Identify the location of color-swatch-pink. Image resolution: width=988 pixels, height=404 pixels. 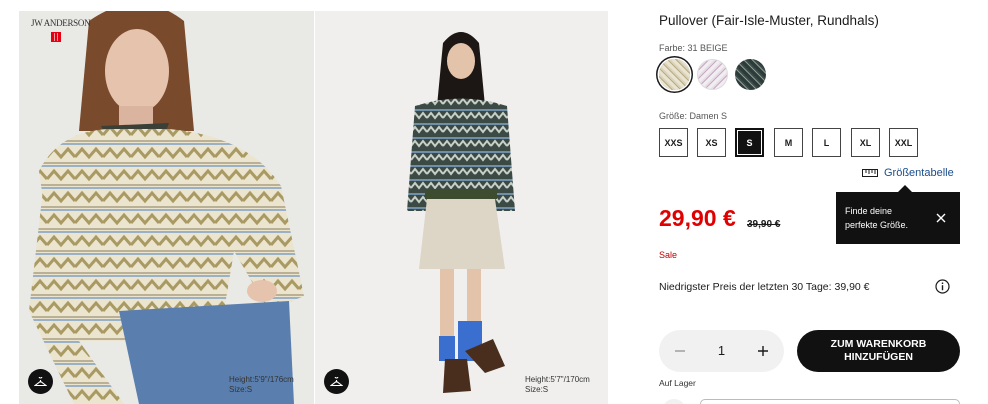
(712, 74).